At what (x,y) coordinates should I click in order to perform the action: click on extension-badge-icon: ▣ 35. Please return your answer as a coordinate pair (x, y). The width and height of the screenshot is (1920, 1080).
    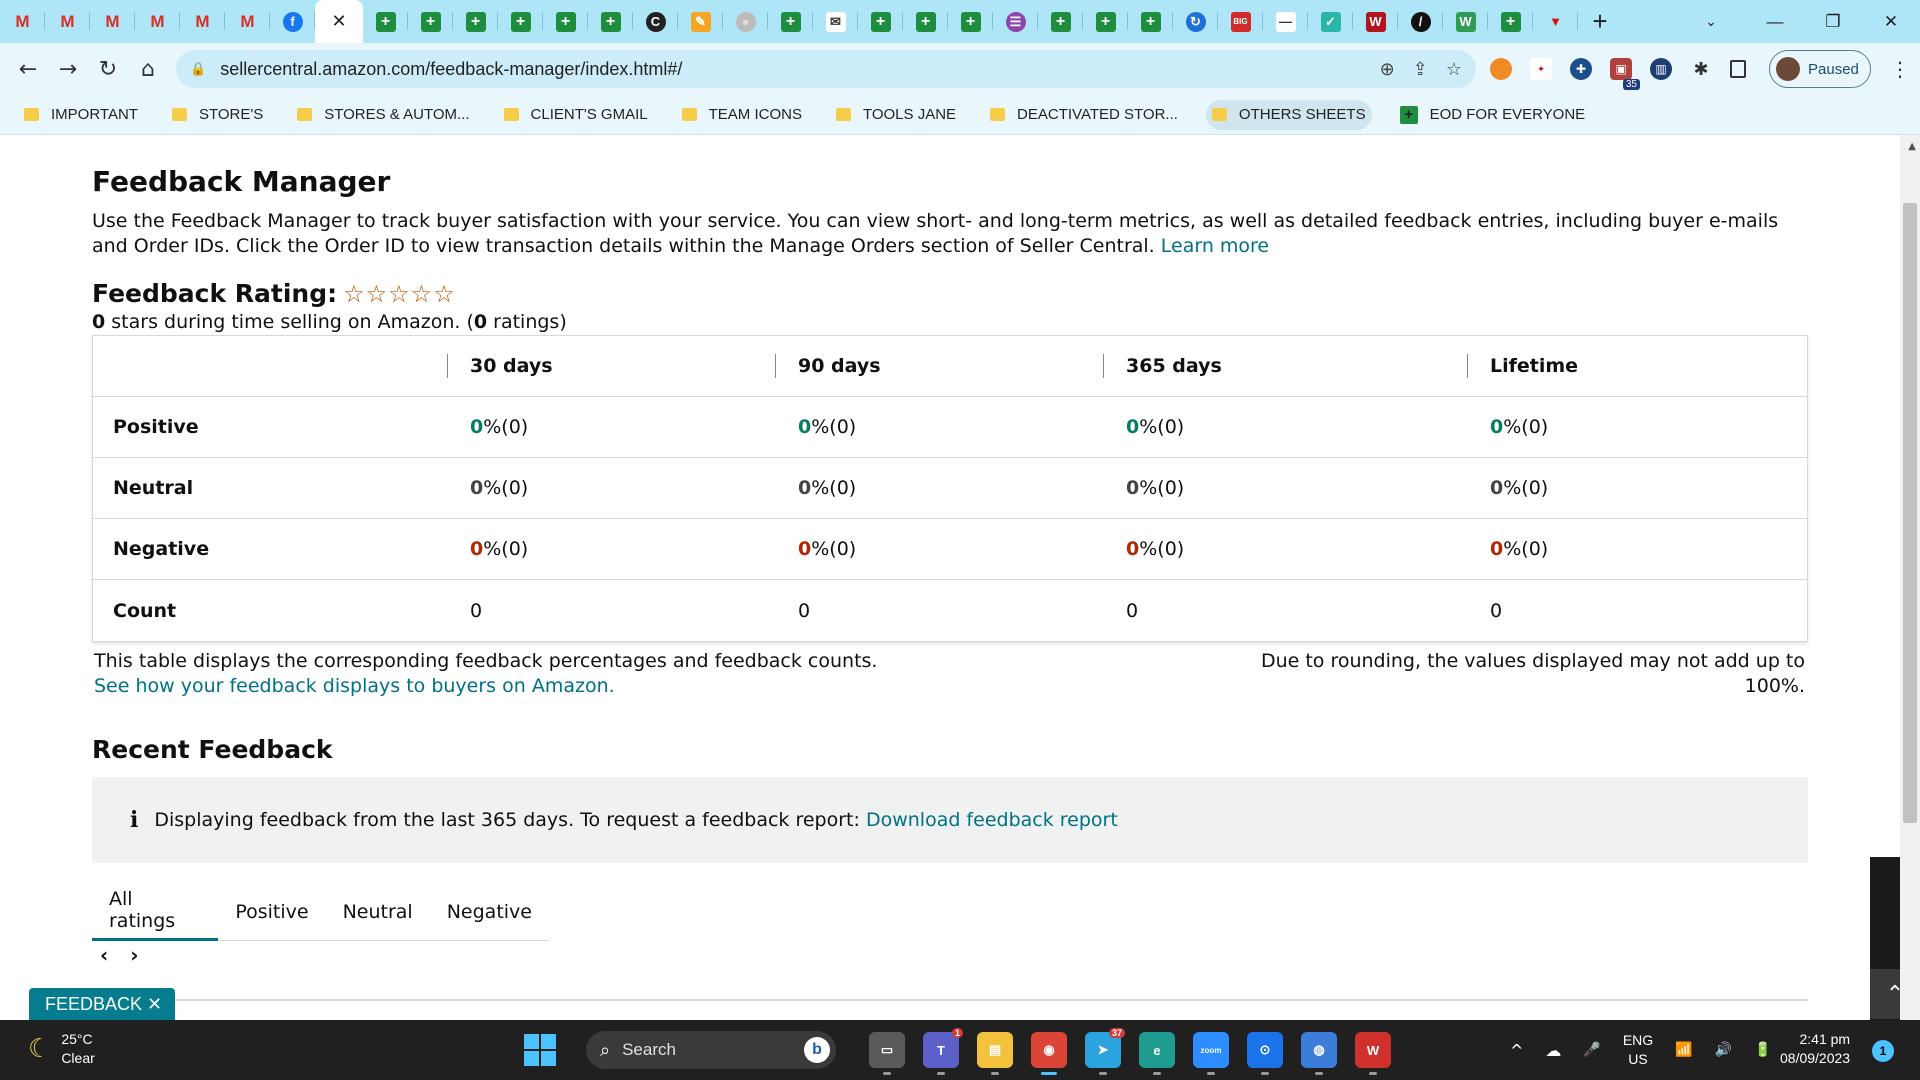
    Looking at the image, I should click on (1625, 74).